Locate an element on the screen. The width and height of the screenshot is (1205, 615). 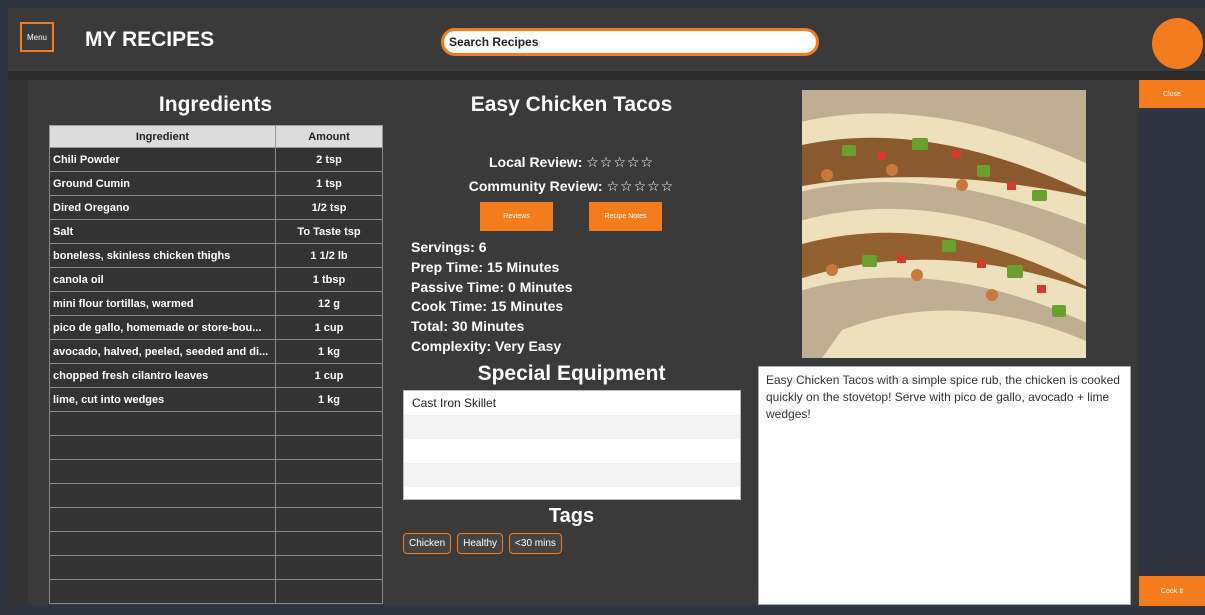
table-row: Salt To Taste tsp is located at coordinates (216, 231).